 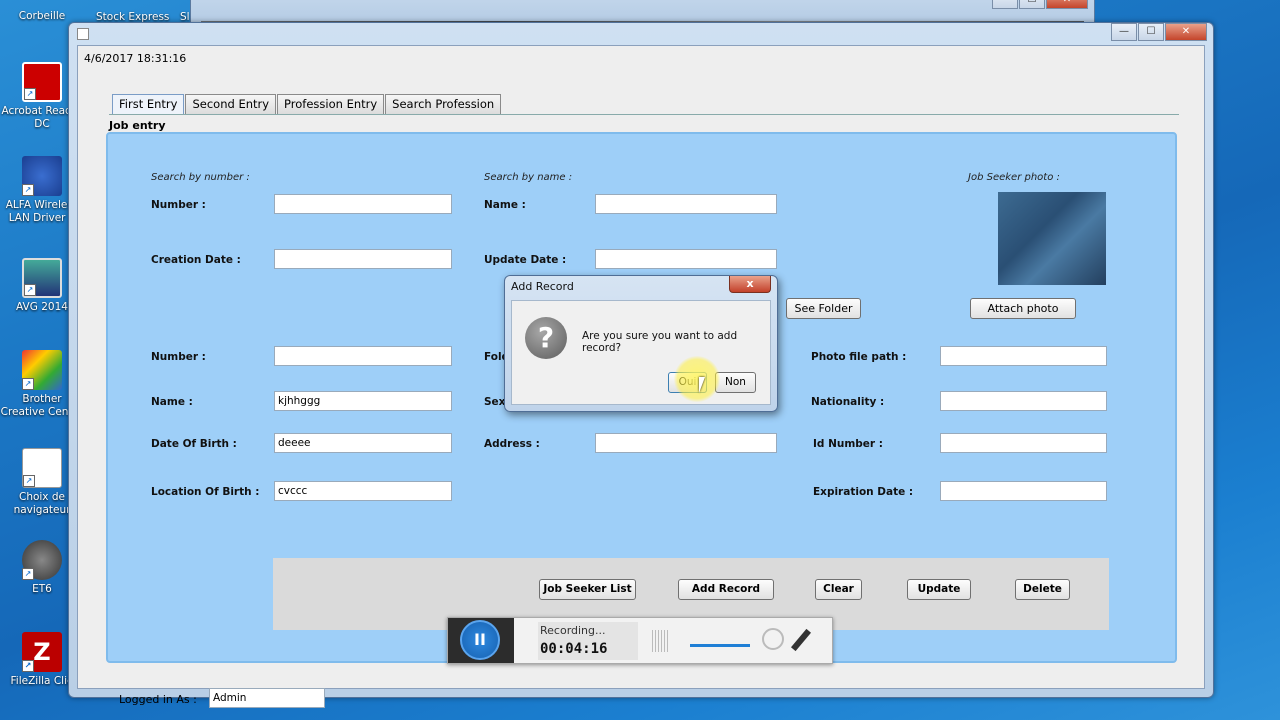 What do you see at coordinates (1023, 356) in the screenshot?
I see `photo-file-path-input` at bounding box center [1023, 356].